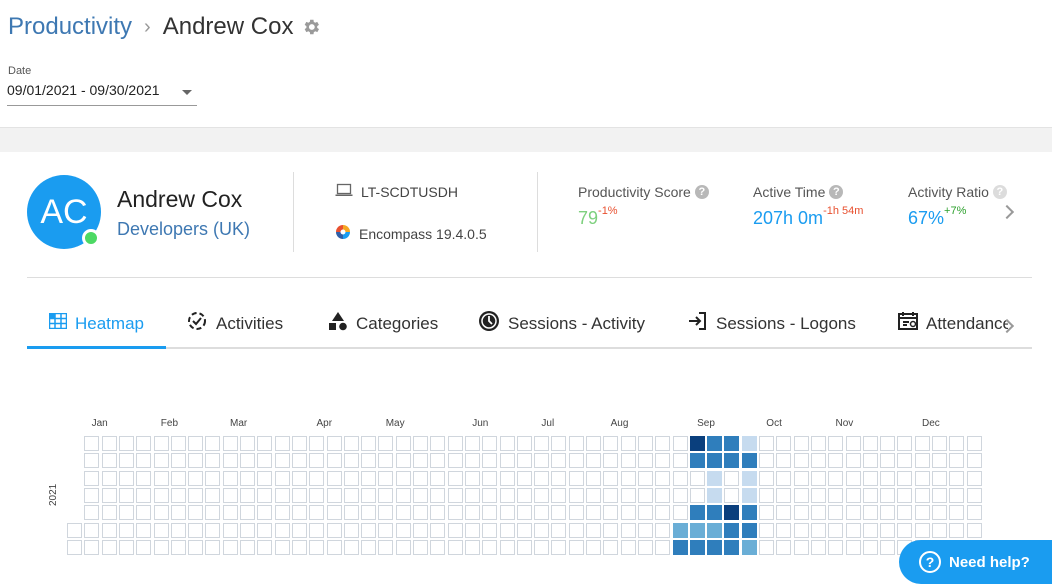 The image size is (1052, 584). I want to click on date-range-select: 09/01/2021 - 09/30/2021, so click(102, 93).